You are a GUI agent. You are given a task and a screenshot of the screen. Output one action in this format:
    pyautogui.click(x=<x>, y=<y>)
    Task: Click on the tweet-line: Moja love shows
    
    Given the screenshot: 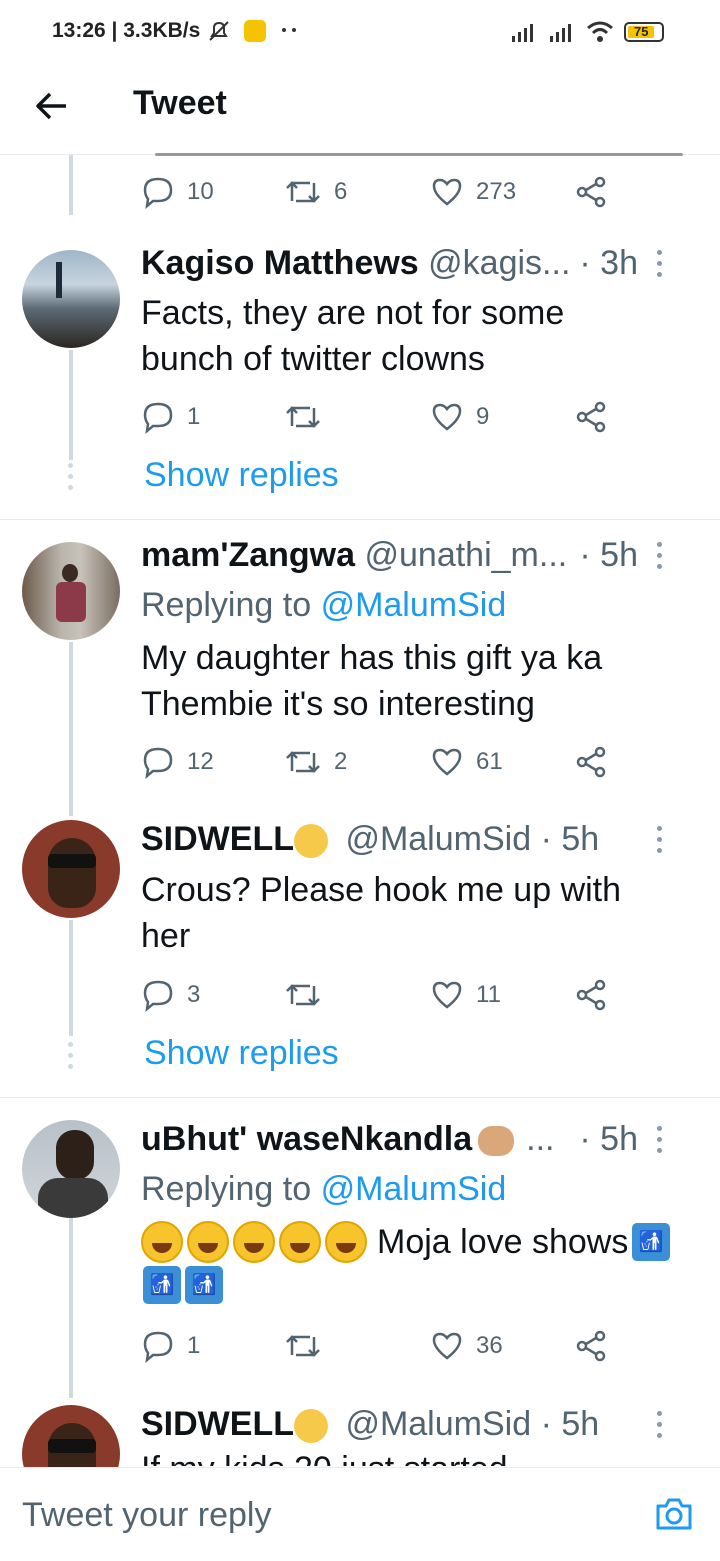 What is the action you would take?
    pyautogui.click(x=503, y=1242)
    